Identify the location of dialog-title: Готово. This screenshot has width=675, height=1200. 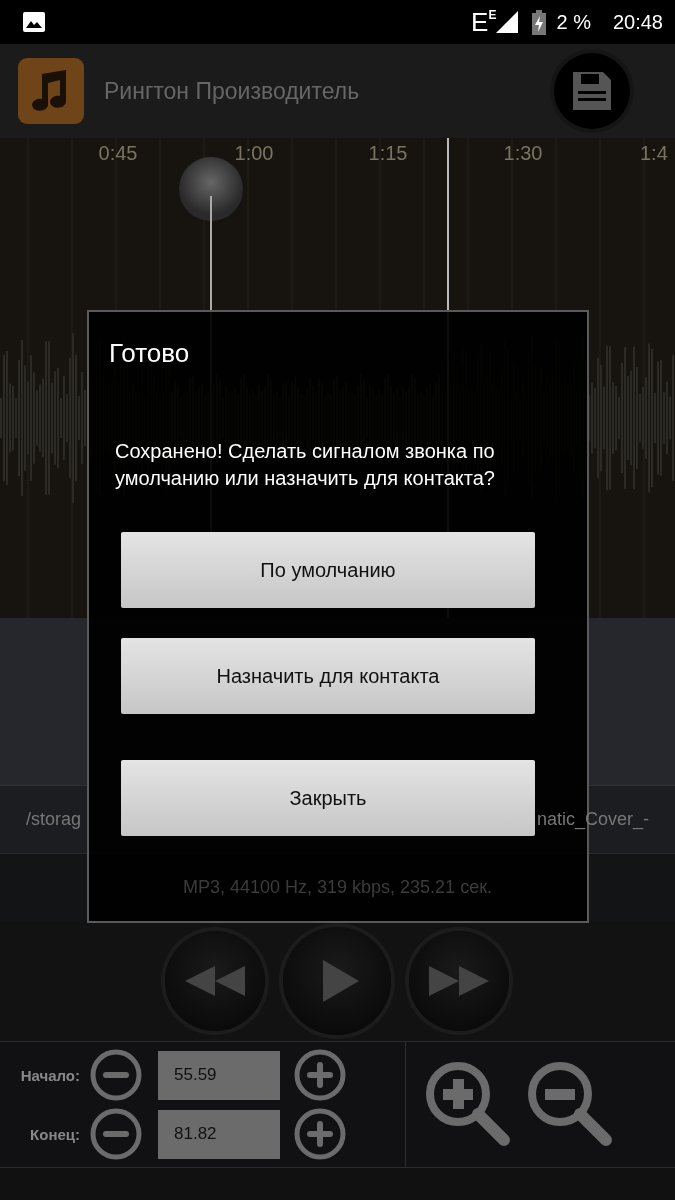
(150, 353).